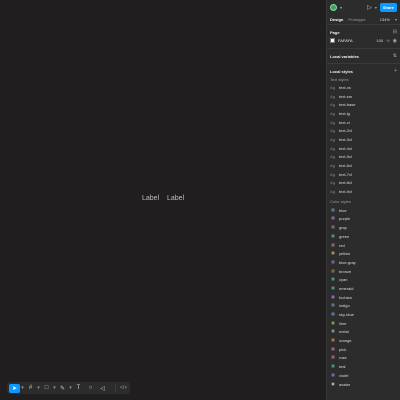 The width and height of the screenshot is (400, 400). I want to click on text-style-item: Ag text-base, so click(363, 104).